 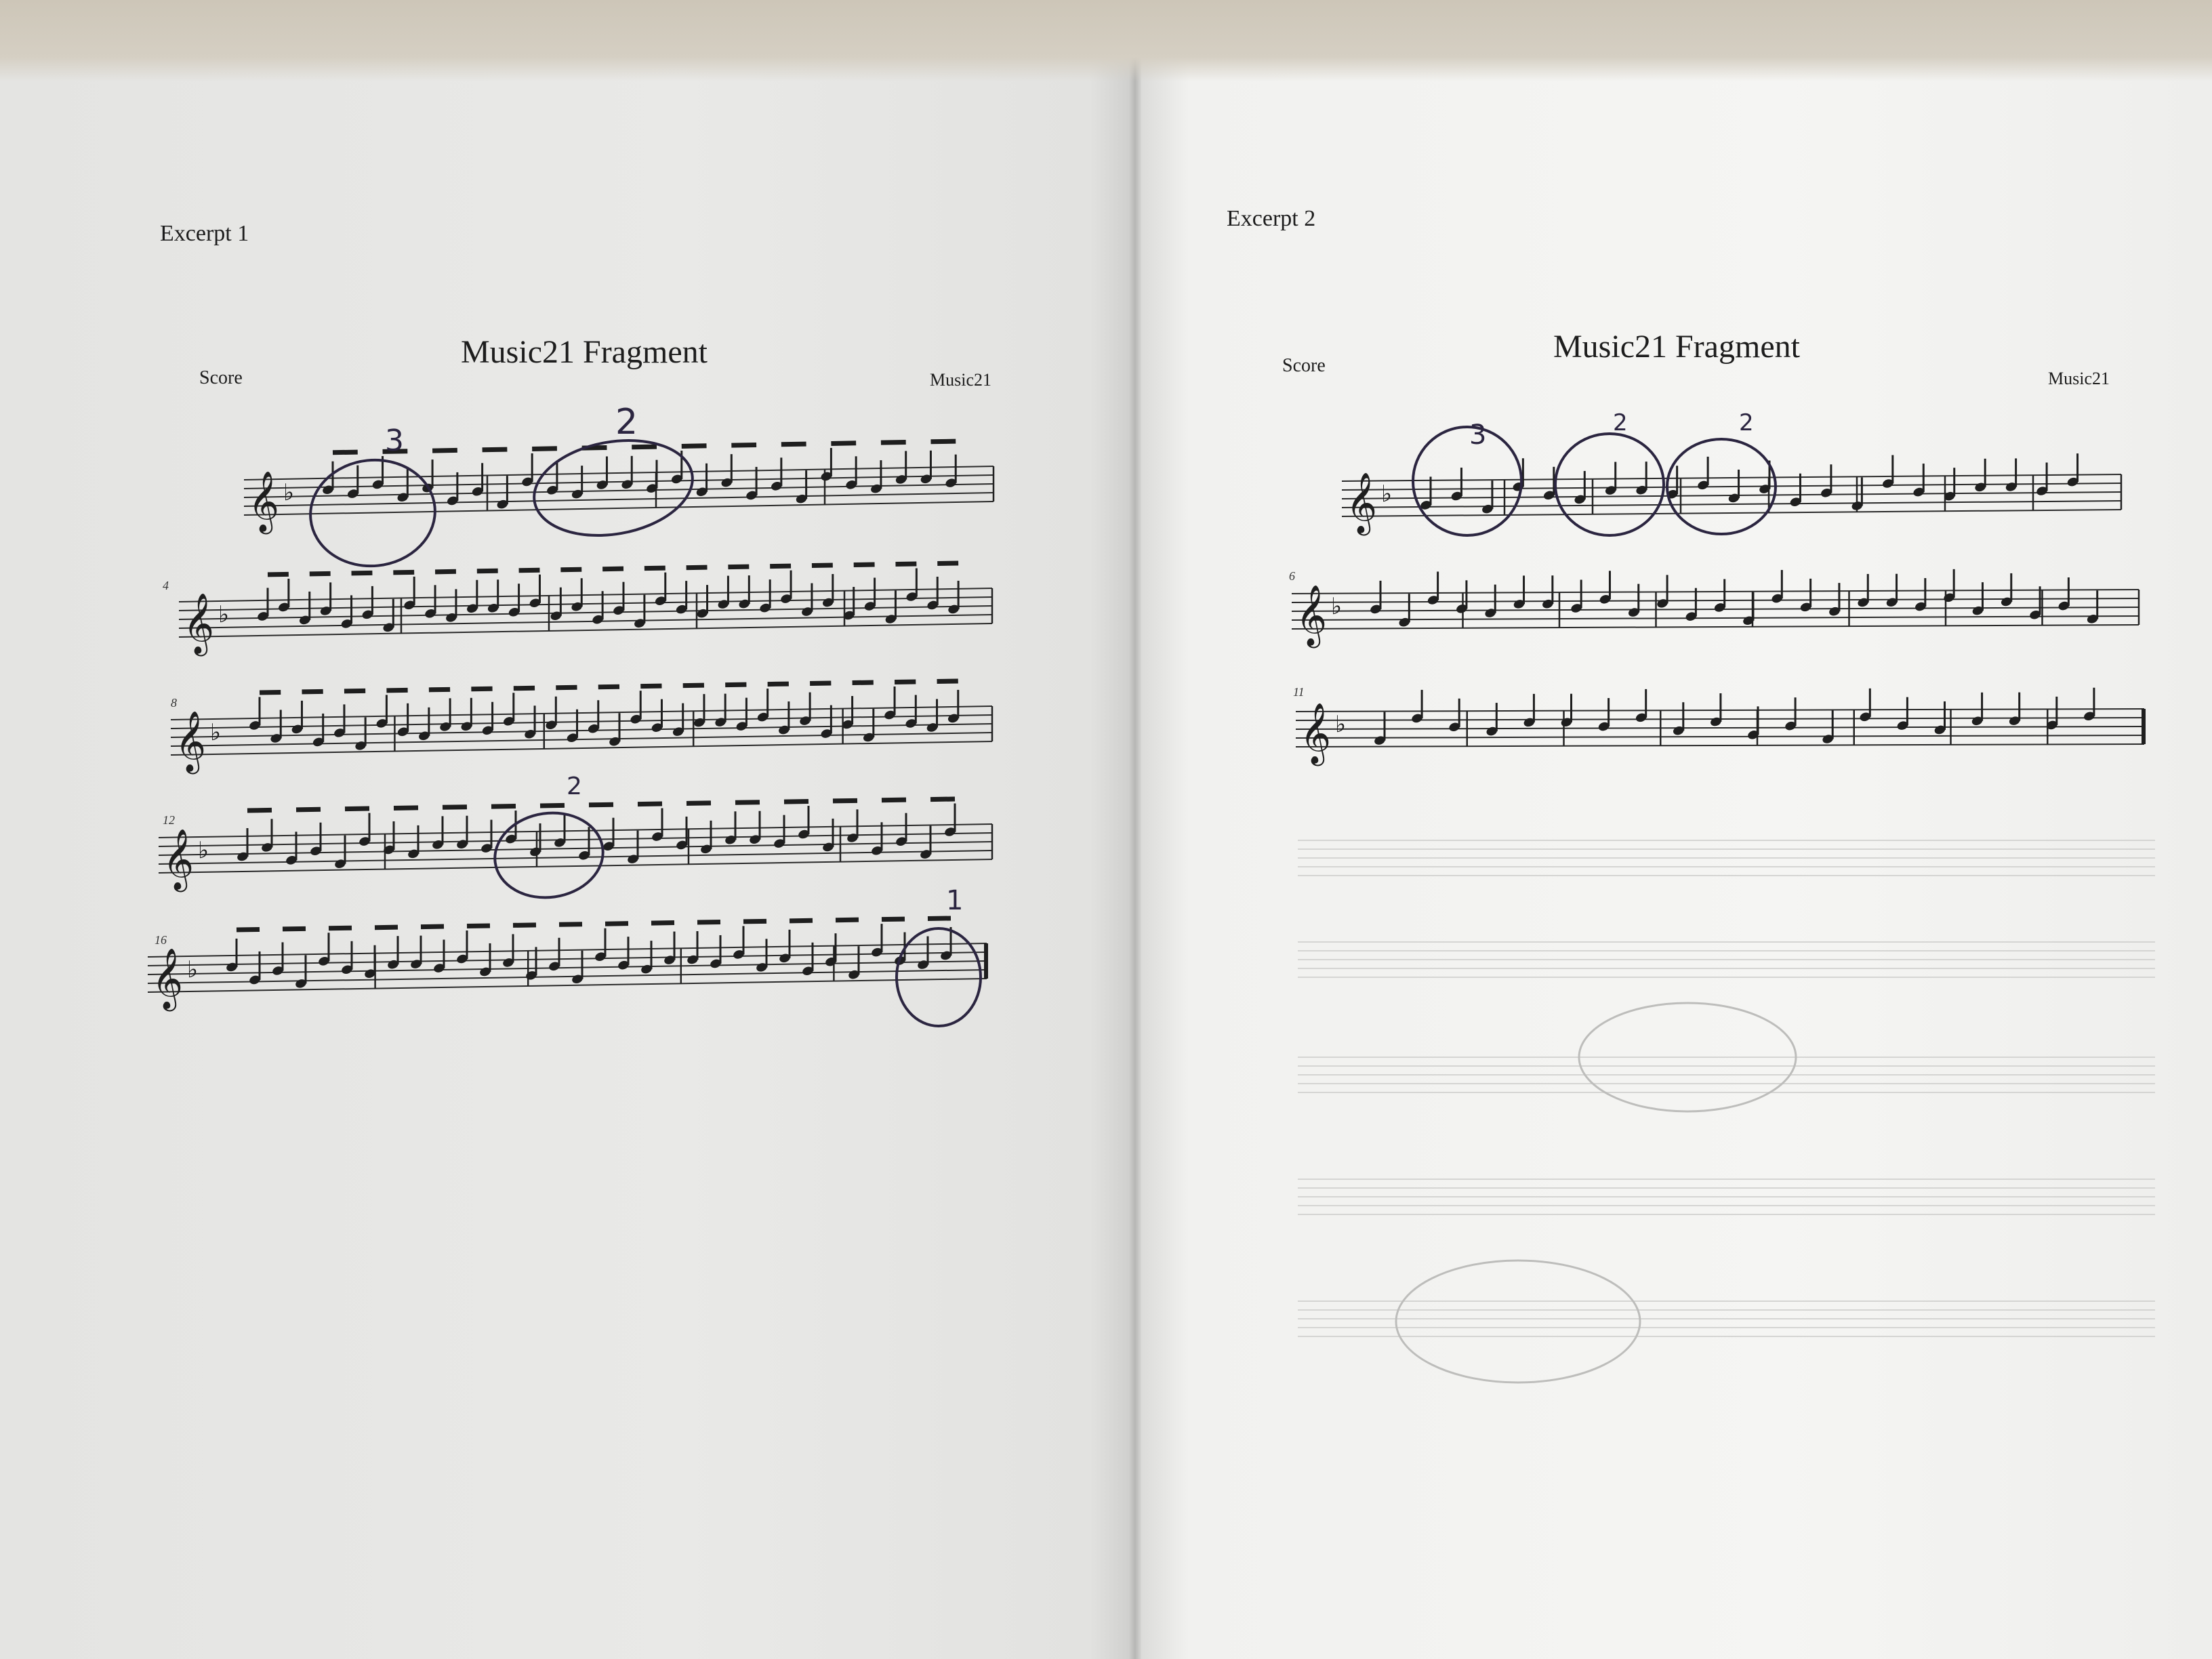 I want to click on pen-fingering-2b: 2, so click(x=575, y=786).